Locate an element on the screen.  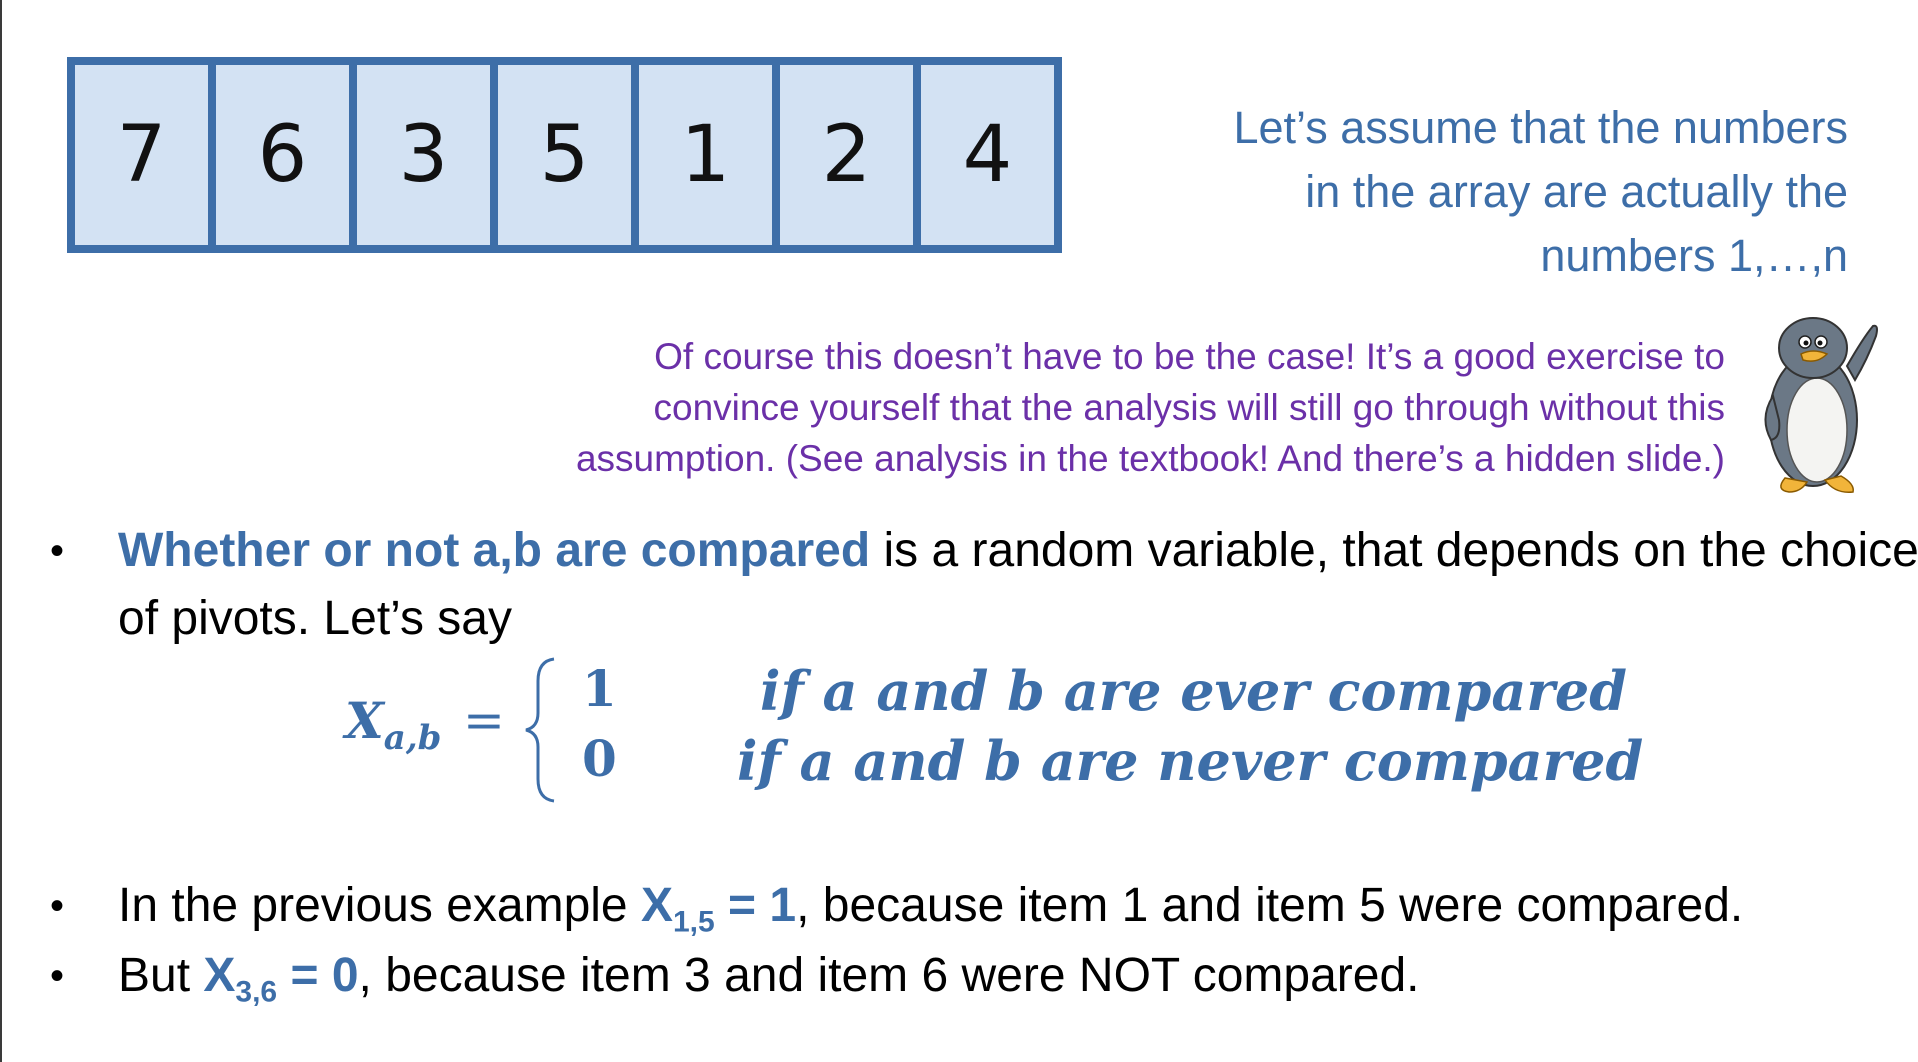
number-array: 7 6 3 5 1 2 4 is located at coordinates (564, 155).